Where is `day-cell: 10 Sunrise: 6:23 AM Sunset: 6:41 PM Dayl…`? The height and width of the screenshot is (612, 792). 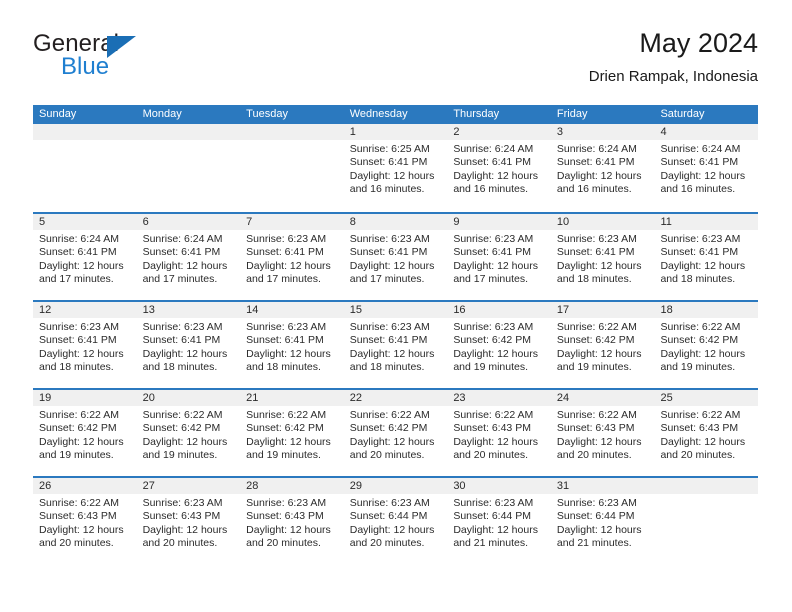 day-cell: 10 Sunrise: 6:23 AM Sunset: 6:41 PM Dayl… is located at coordinates (602, 257).